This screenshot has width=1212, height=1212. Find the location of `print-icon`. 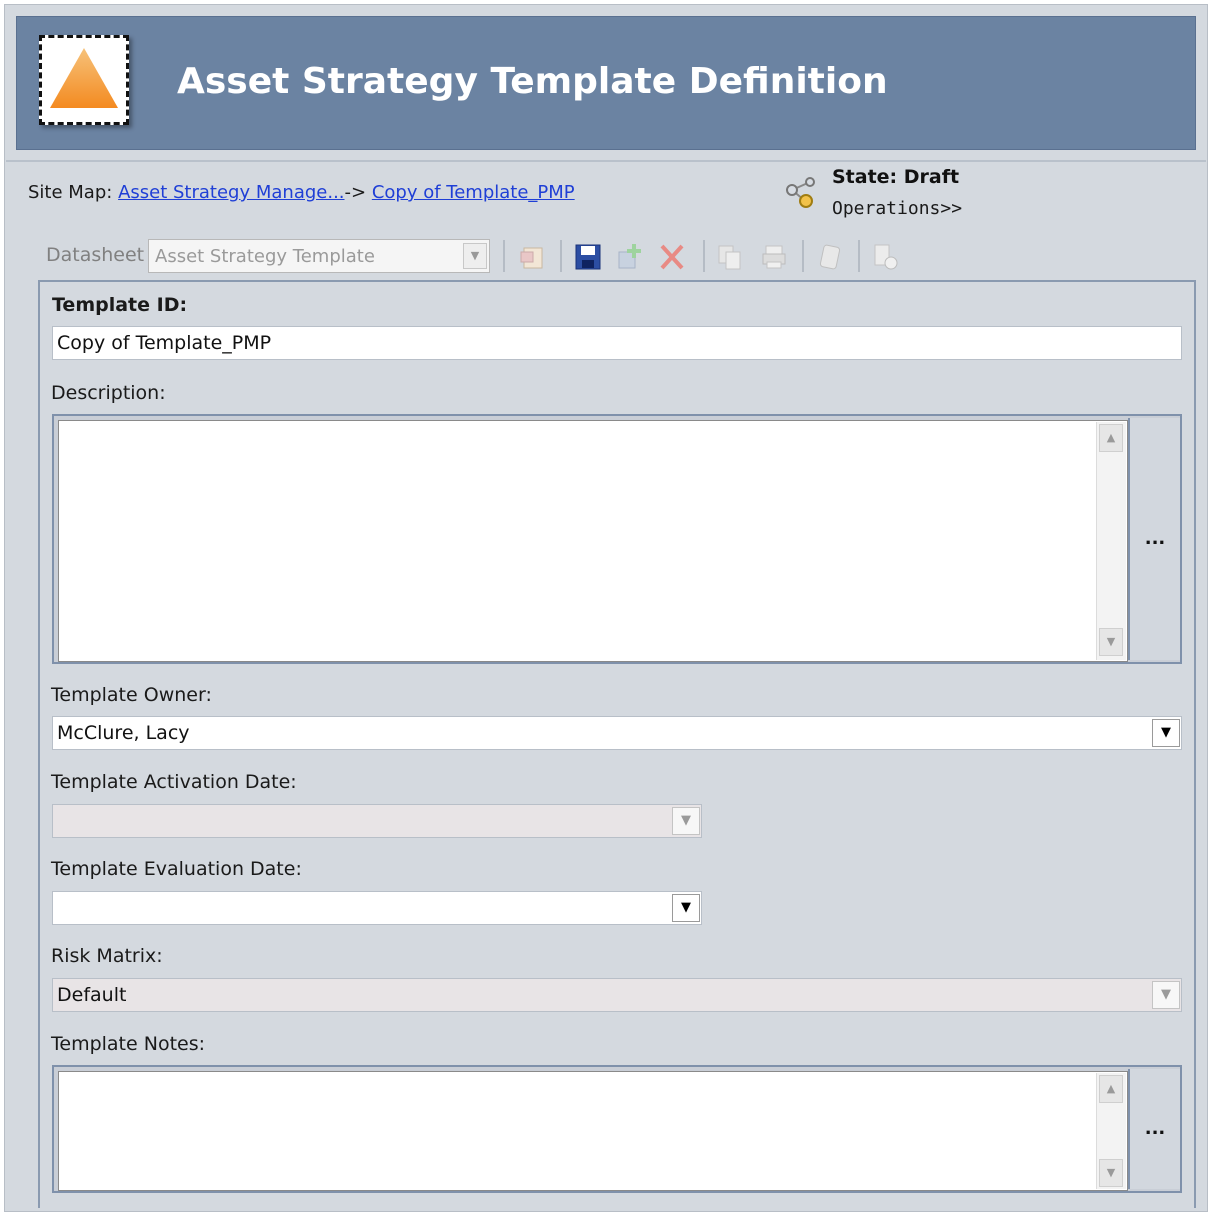

print-icon is located at coordinates (774, 257).